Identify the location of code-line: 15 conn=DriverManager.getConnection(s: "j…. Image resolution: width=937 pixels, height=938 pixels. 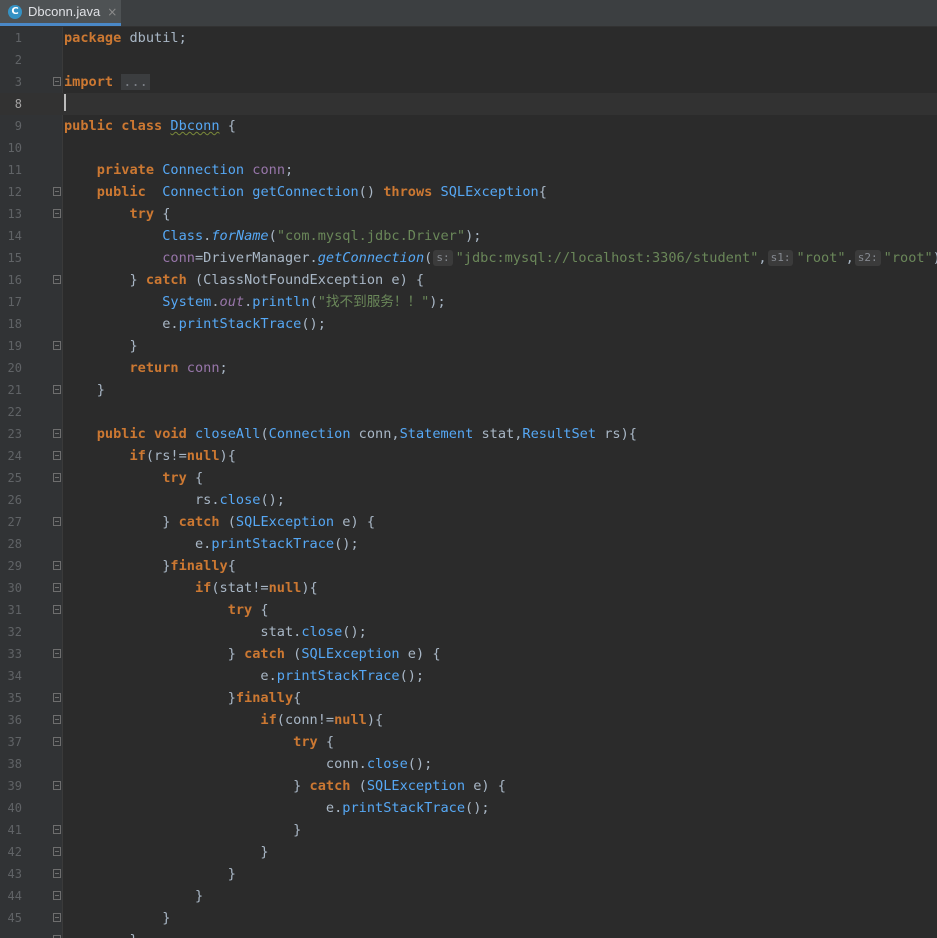
(468, 258).